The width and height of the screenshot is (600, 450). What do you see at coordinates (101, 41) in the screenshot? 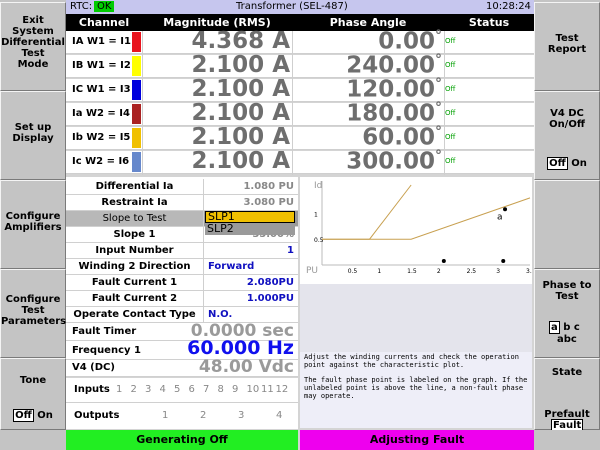
I see `channel-label: IA W1 = I1` at bounding box center [101, 41].